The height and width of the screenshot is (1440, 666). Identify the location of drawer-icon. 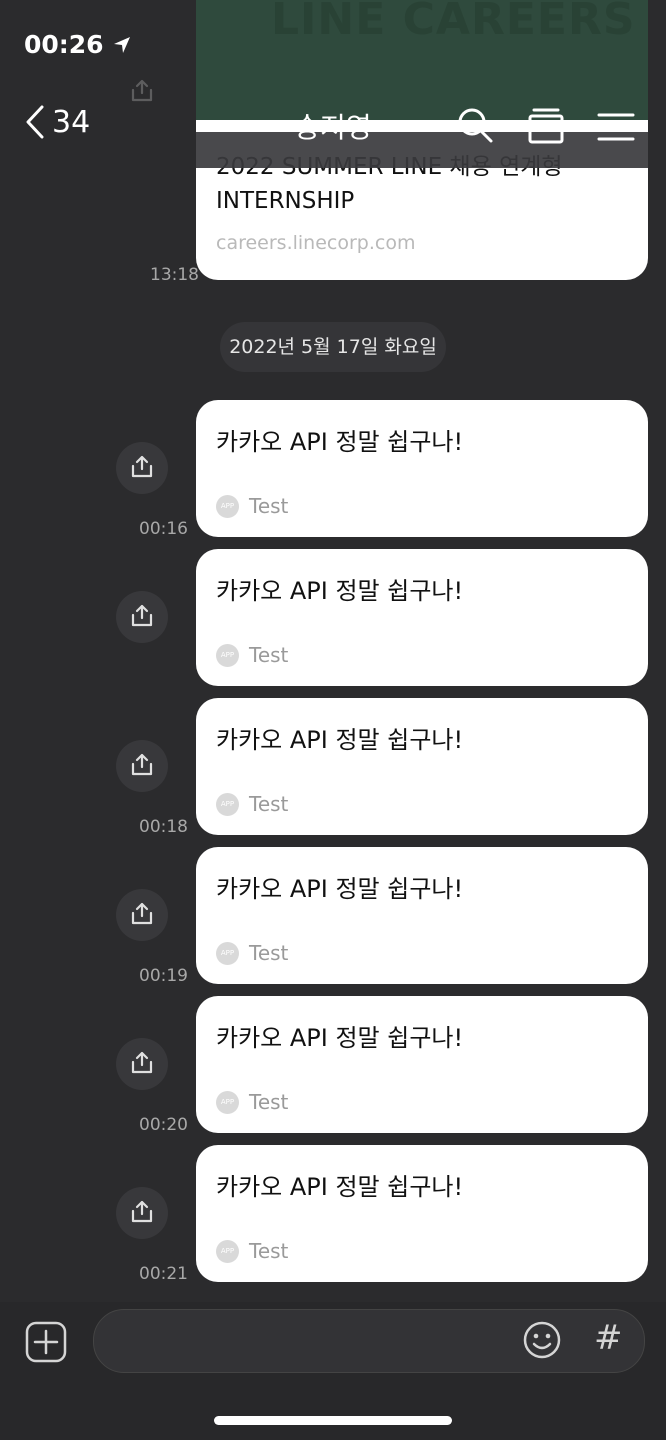
(546, 126).